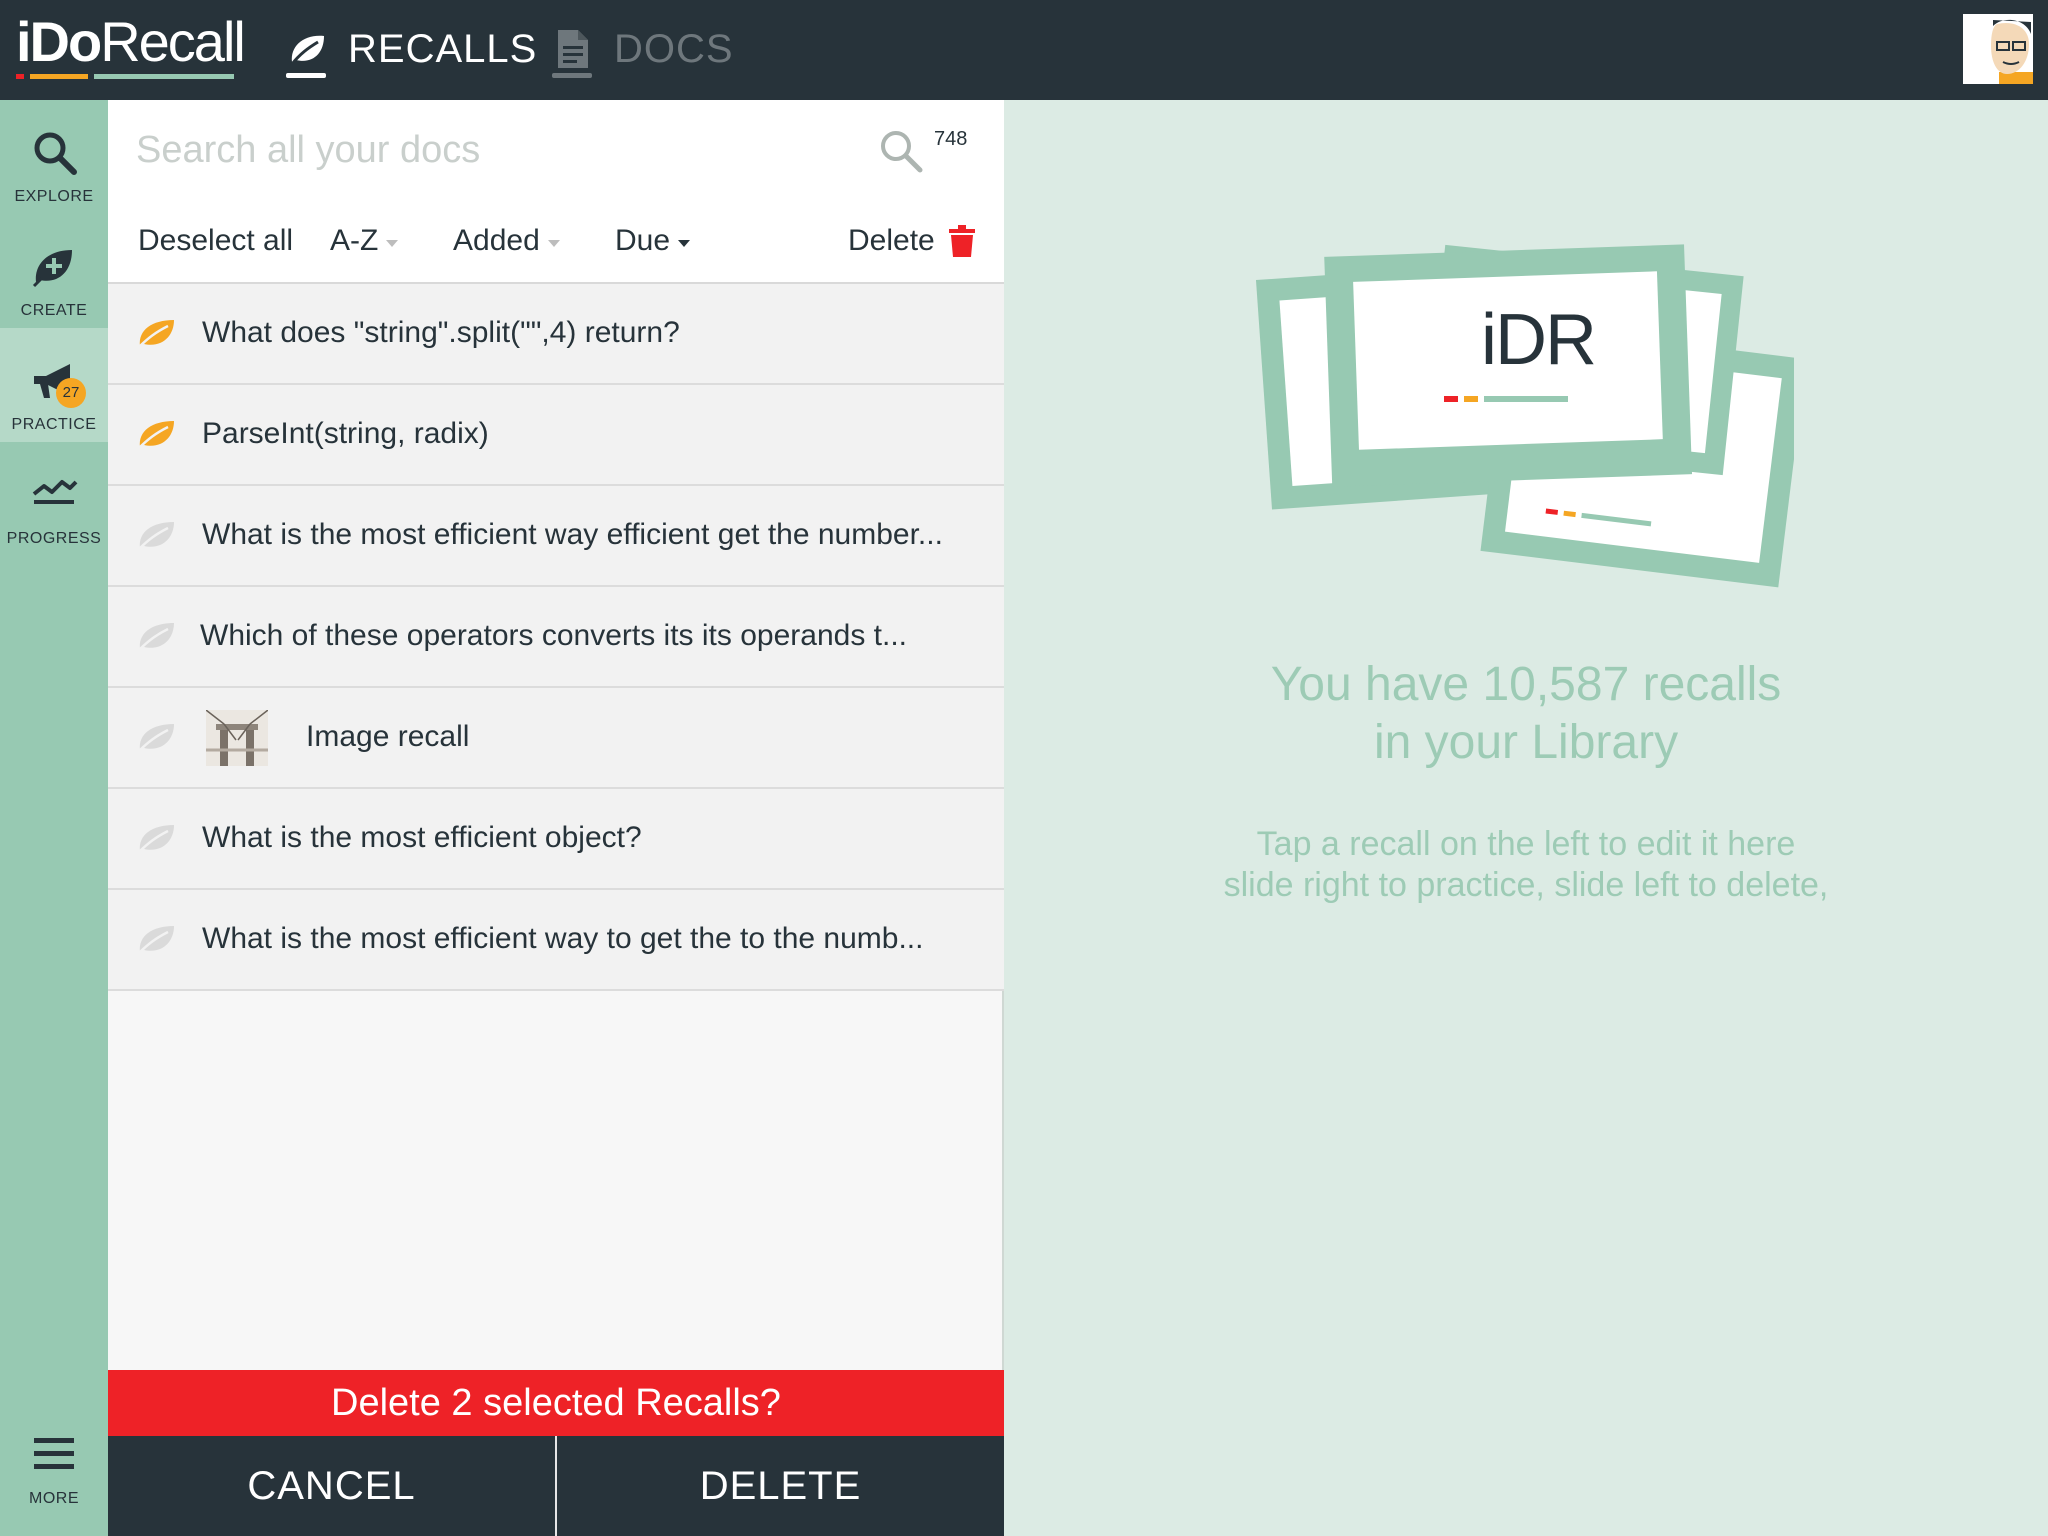  Describe the element at coordinates (643, 240) in the screenshot. I see `sort-due-label: Due` at that location.